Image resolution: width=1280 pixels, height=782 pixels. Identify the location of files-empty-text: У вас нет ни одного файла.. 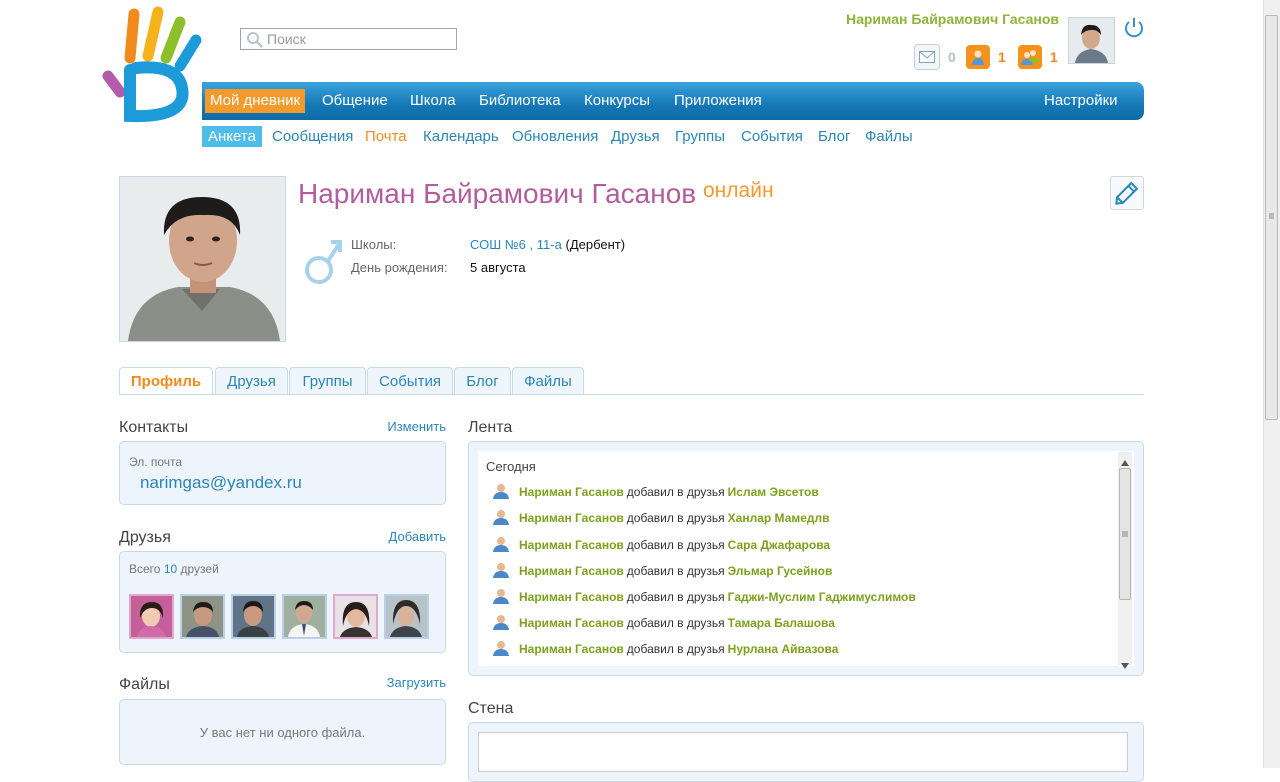
(282, 732).